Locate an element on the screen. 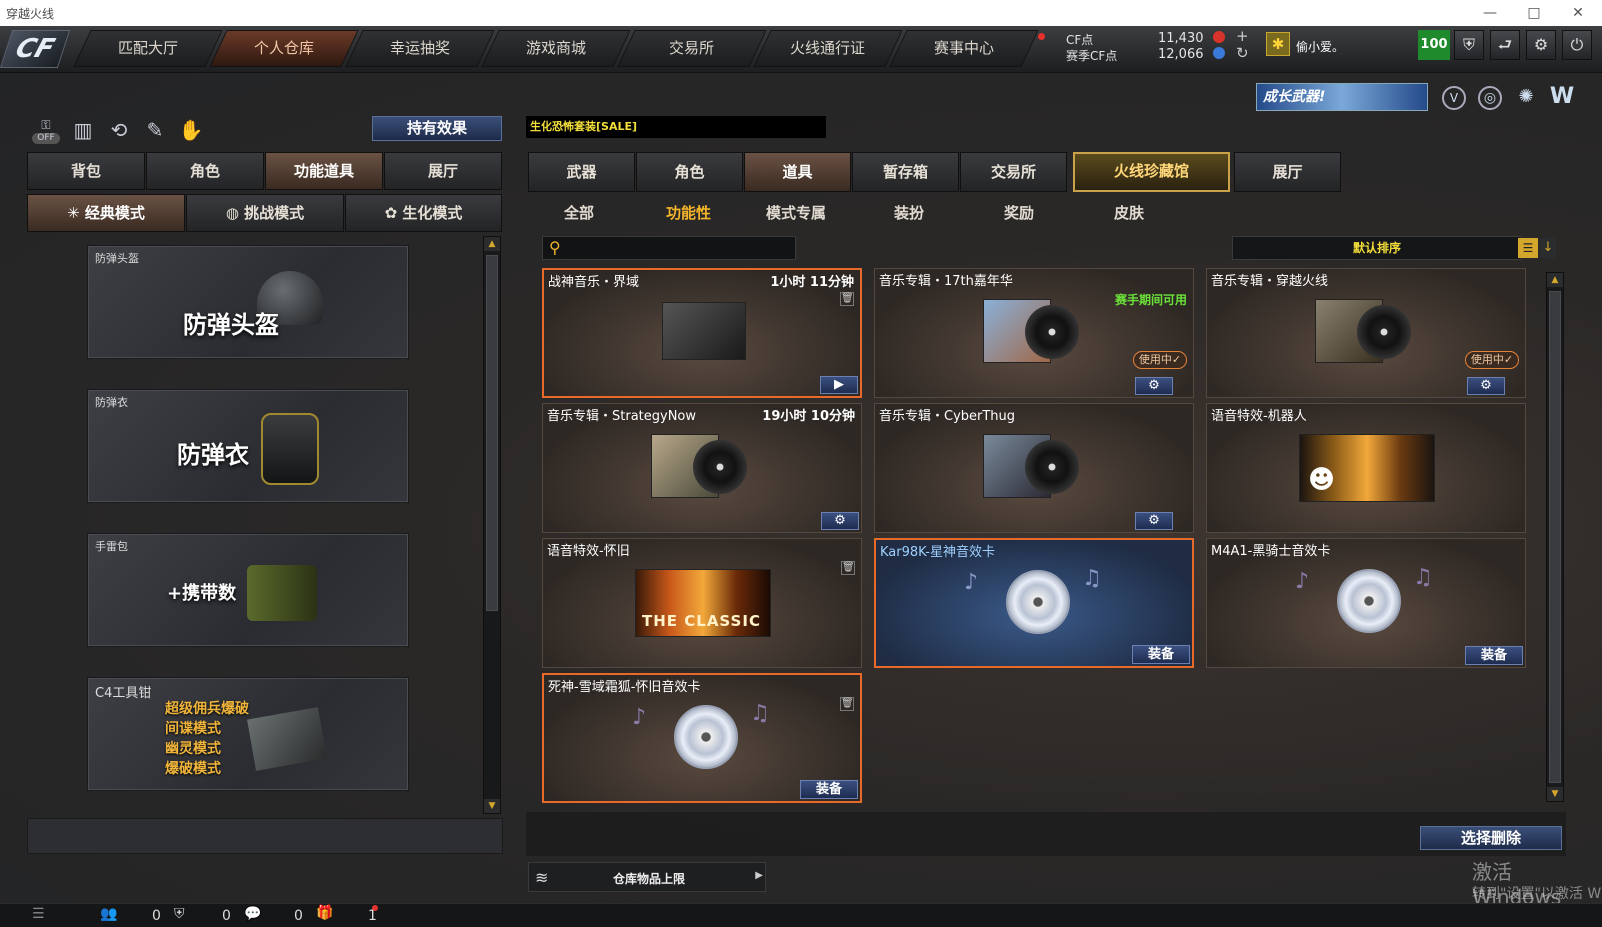  close-button: ✕ is located at coordinates (1578, 13).